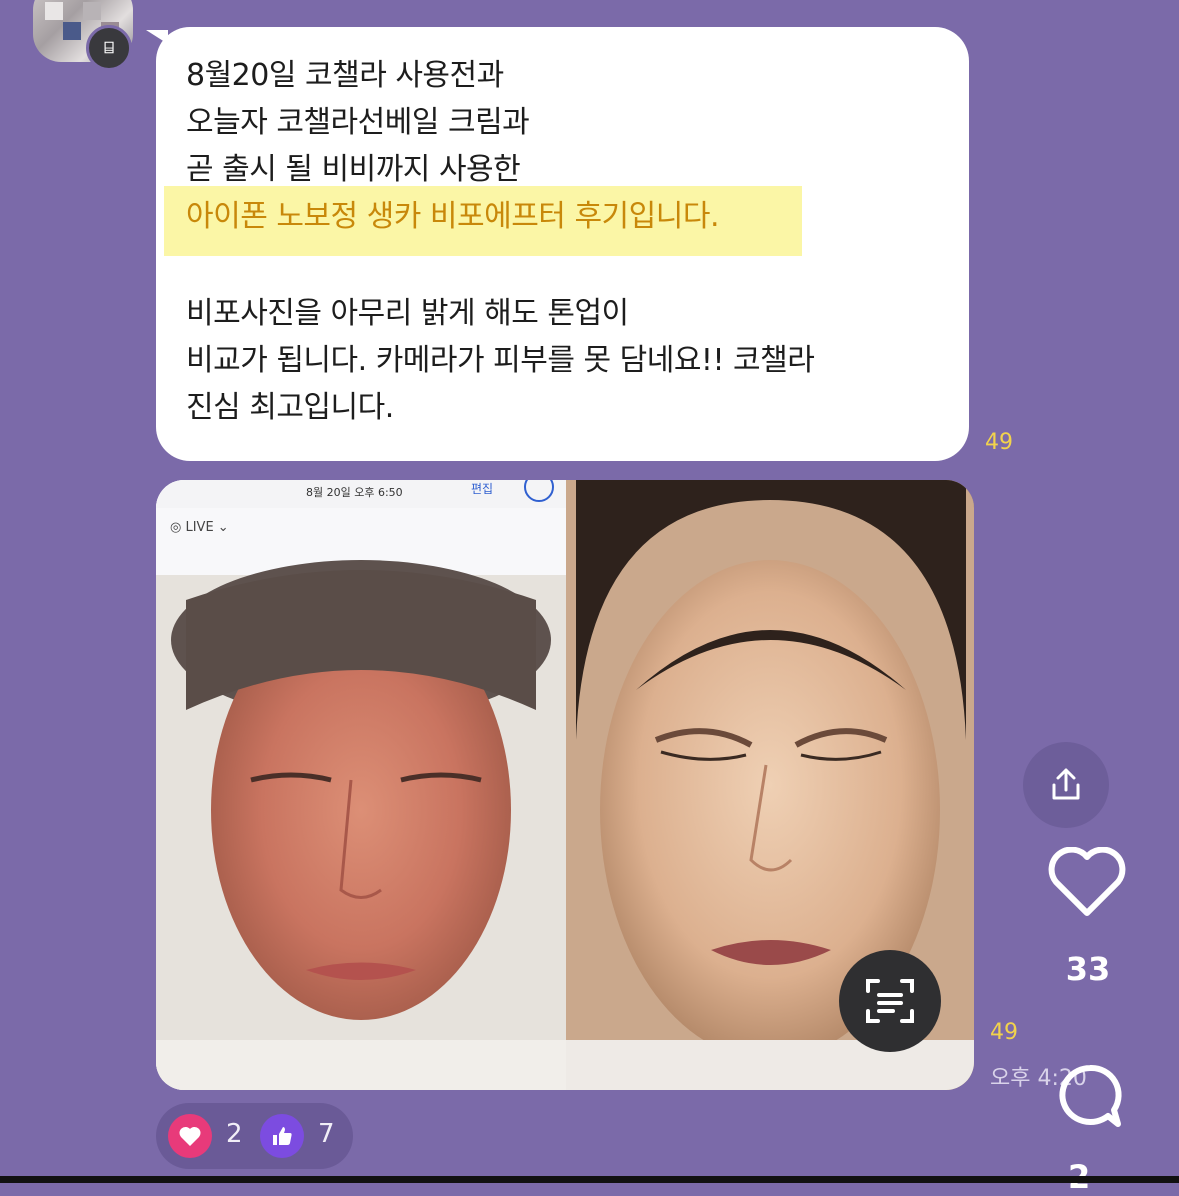 Image resolution: width=1179 pixels, height=1196 pixels. What do you see at coordinates (282, 1136) in the screenshot?
I see `thumbs-up-icon` at bounding box center [282, 1136].